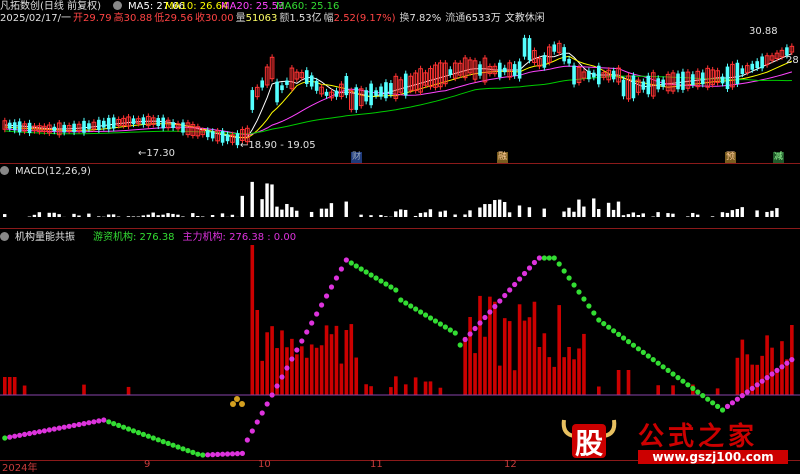  Describe the element at coordinates (713, 457) in the screenshot. I see `watermark-url: www.gszj100.com` at that location.